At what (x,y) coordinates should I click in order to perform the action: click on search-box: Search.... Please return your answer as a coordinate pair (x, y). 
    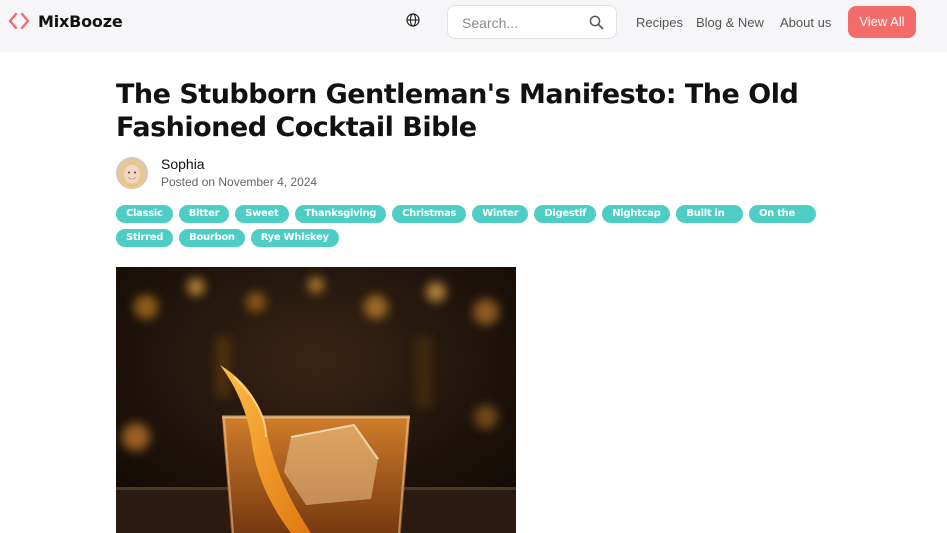
    Looking at the image, I should click on (532, 22).